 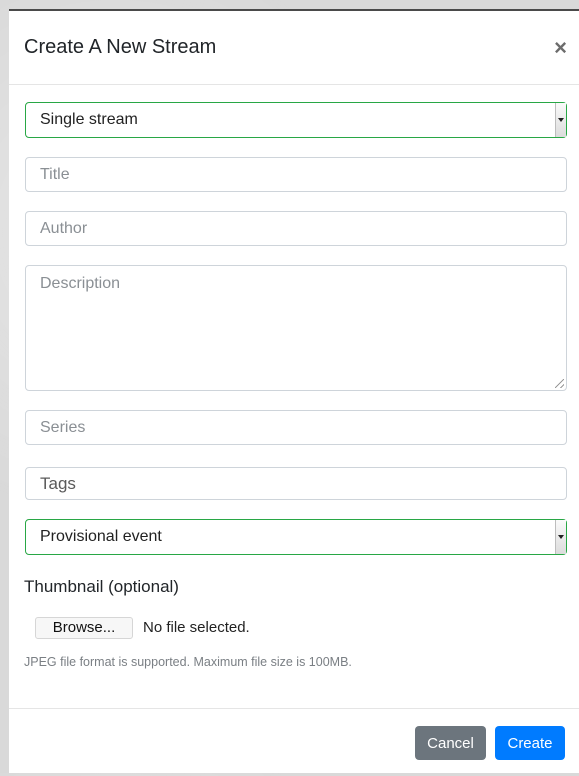 What do you see at coordinates (196, 627) in the screenshot?
I see `file-status: No file selected.` at bounding box center [196, 627].